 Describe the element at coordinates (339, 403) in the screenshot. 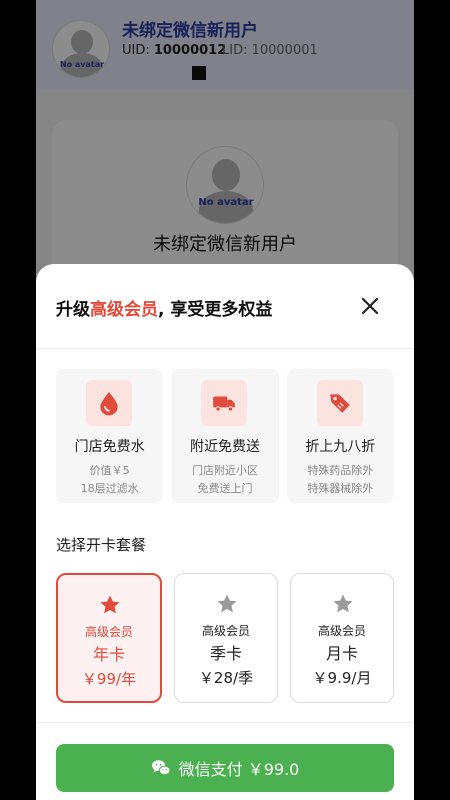

I see `discount-tag-icon` at that location.